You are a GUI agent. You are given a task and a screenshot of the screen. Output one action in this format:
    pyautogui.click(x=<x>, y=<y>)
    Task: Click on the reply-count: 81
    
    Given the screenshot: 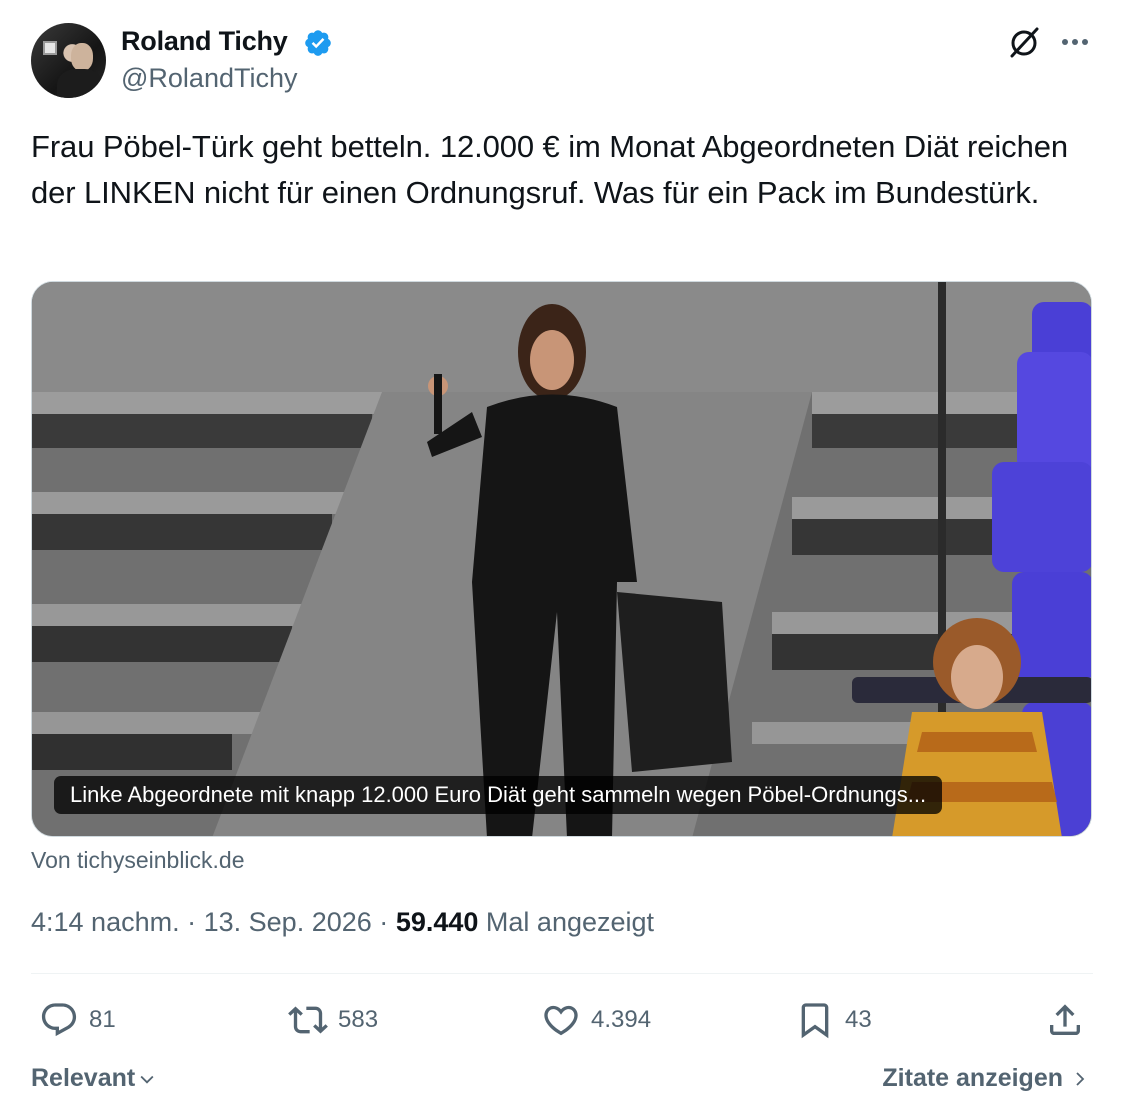 What is the action you would take?
    pyautogui.click(x=102, y=1019)
    